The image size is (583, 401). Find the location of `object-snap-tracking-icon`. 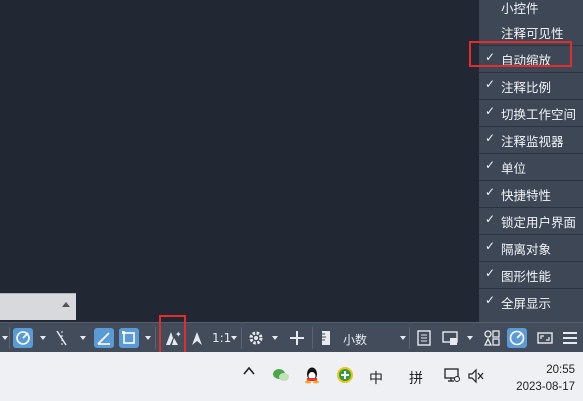

object-snap-tracking-icon is located at coordinates (62, 338).